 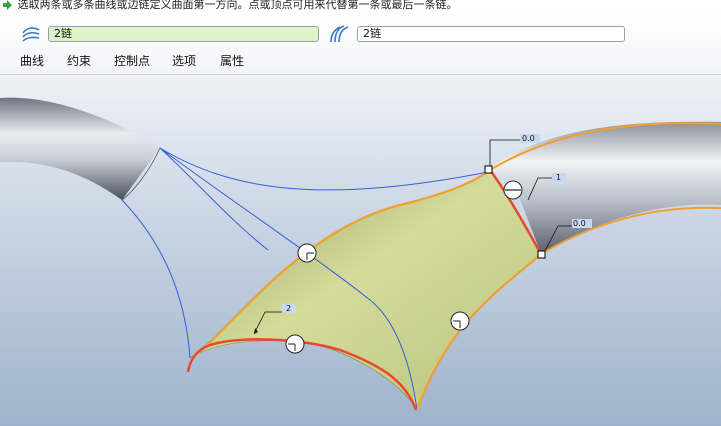 I want to click on tab-constraints: 约束, so click(x=79, y=60).